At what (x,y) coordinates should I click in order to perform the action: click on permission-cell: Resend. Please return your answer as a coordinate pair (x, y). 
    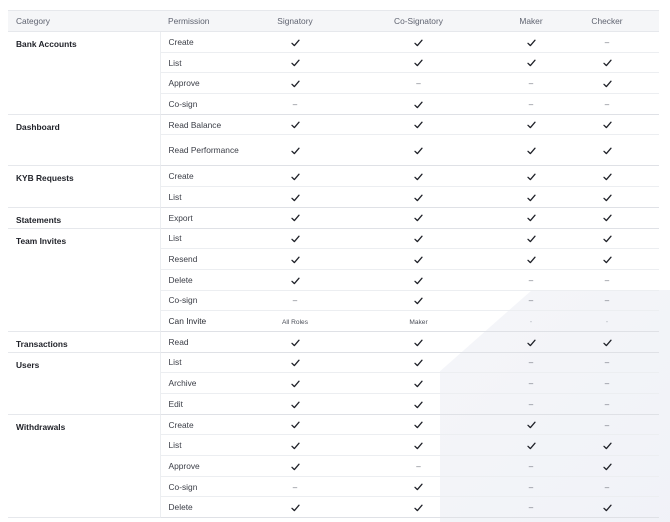
    Looking at the image, I should click on (209, 259).